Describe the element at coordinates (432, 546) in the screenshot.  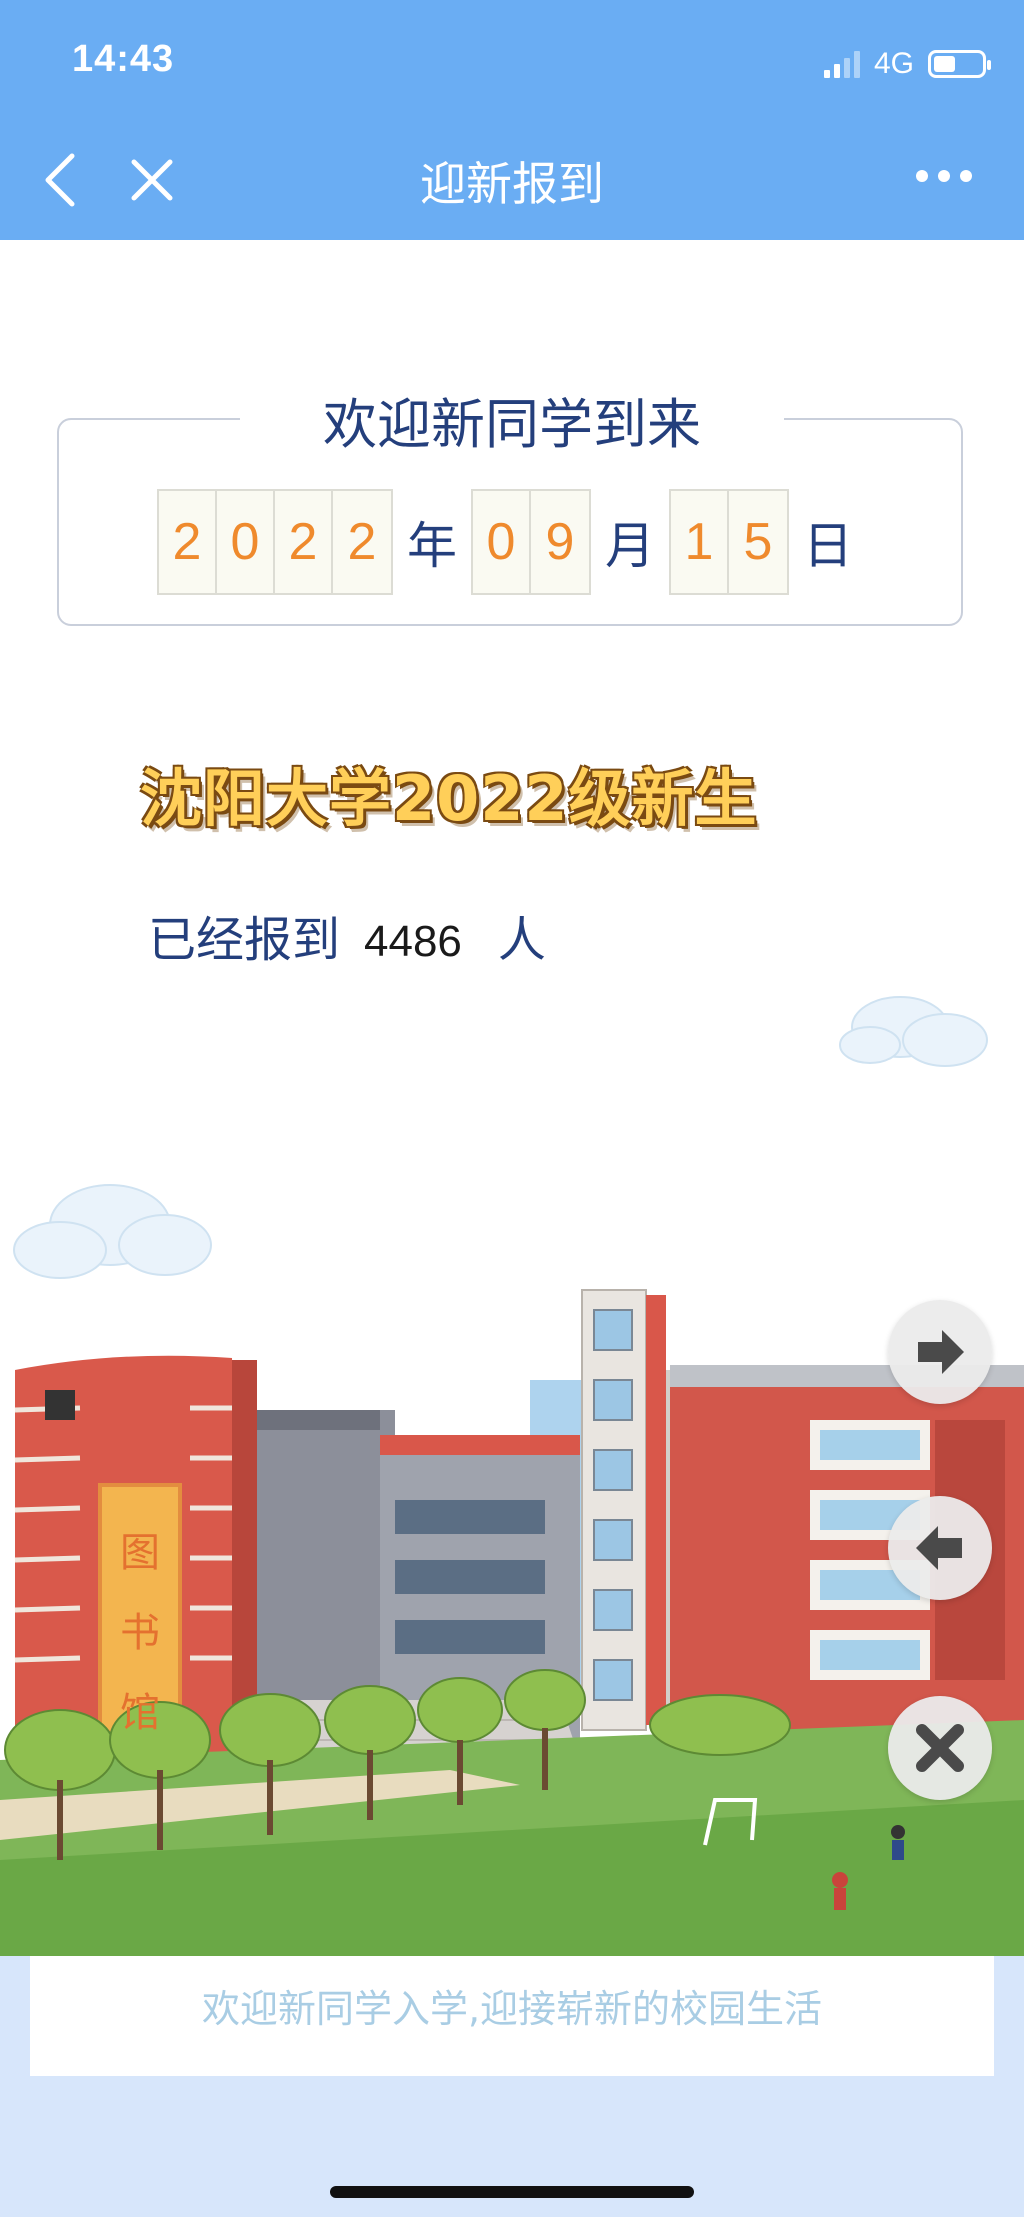
I see `year-unit: 年` at that location.